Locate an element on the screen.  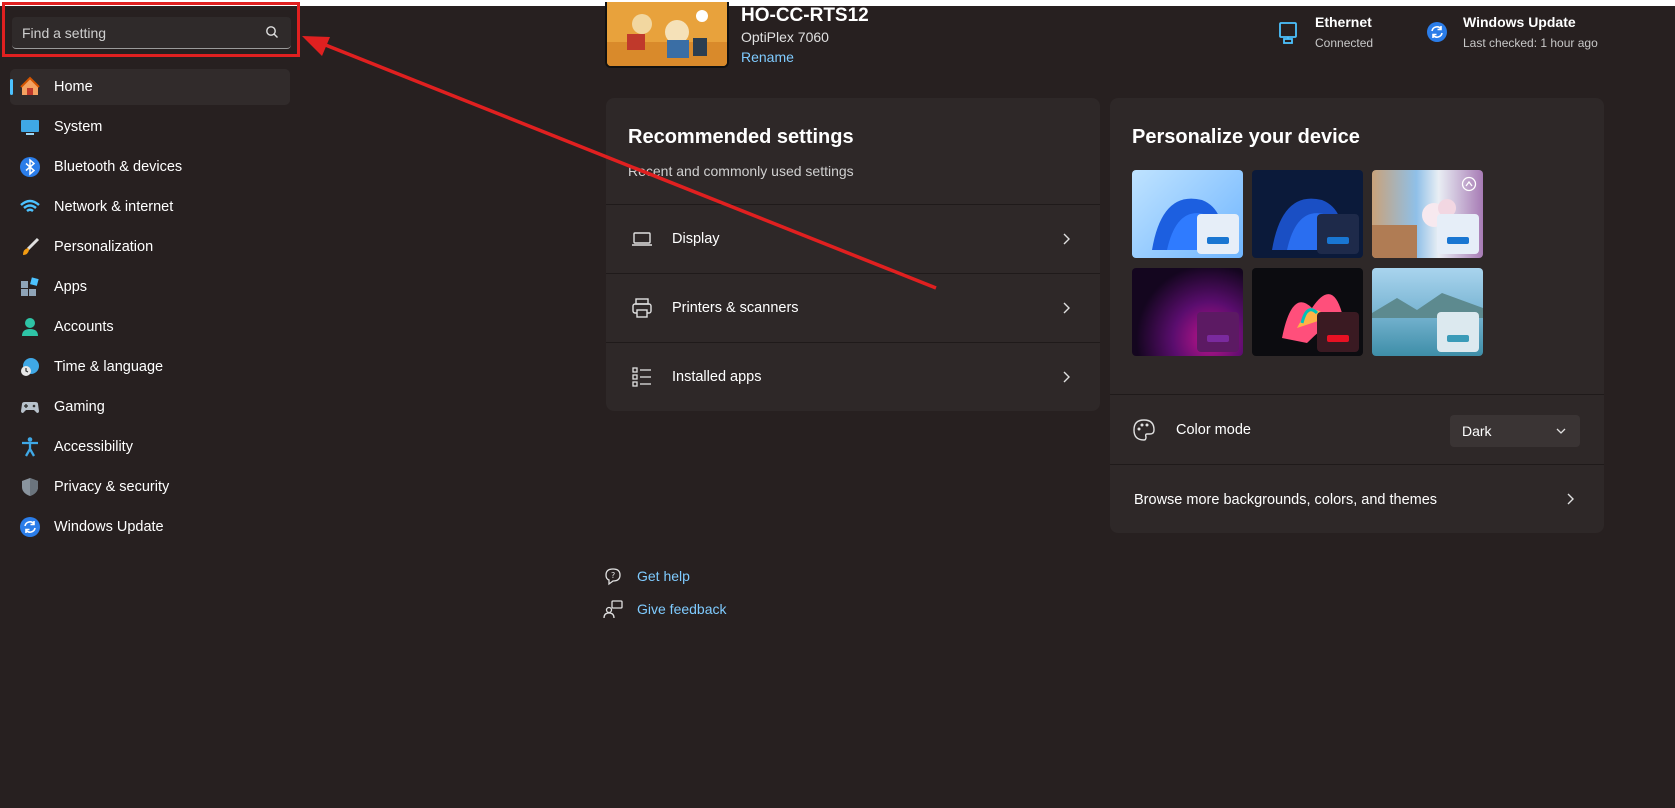
sidebar-item-time-language: Time & language is located at coordinates (150, 367).